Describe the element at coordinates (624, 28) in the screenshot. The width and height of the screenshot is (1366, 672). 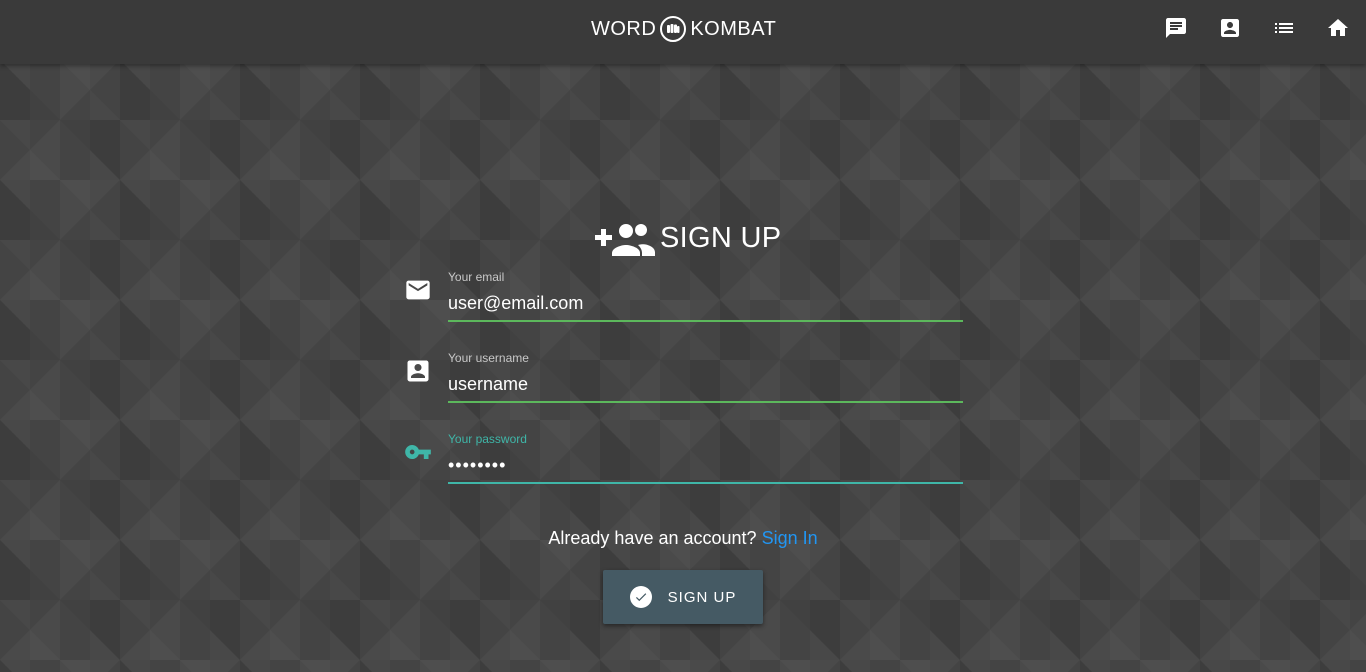
I see `logo-text-word: WORD` at that location.